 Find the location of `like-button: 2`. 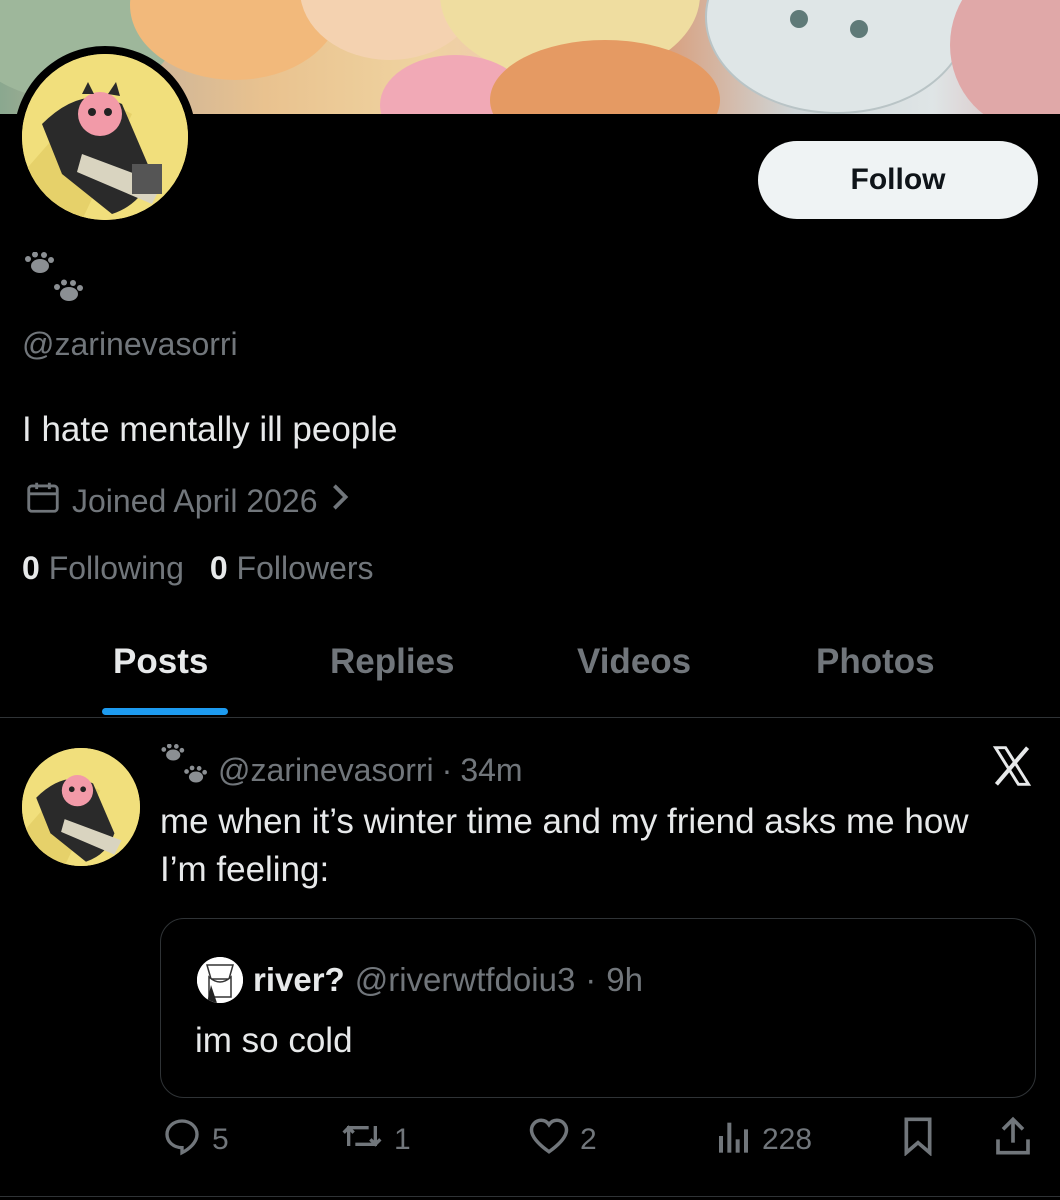

like-button: 2 is located at coordinates (562, 1140).